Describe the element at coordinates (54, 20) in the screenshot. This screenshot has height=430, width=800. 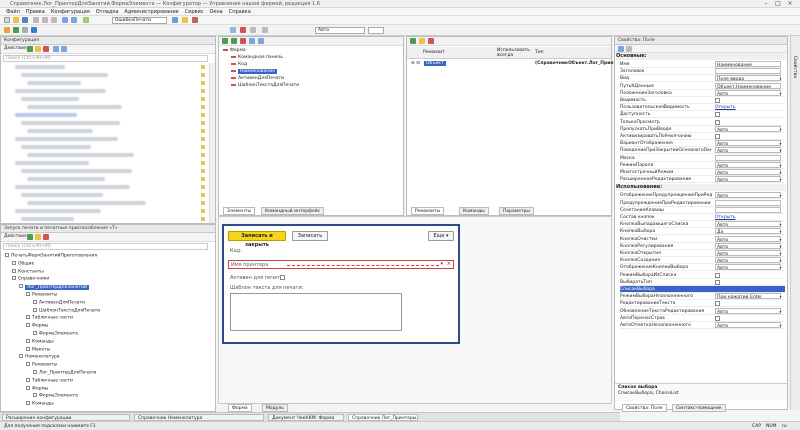
I see `paste-icon` at that location.